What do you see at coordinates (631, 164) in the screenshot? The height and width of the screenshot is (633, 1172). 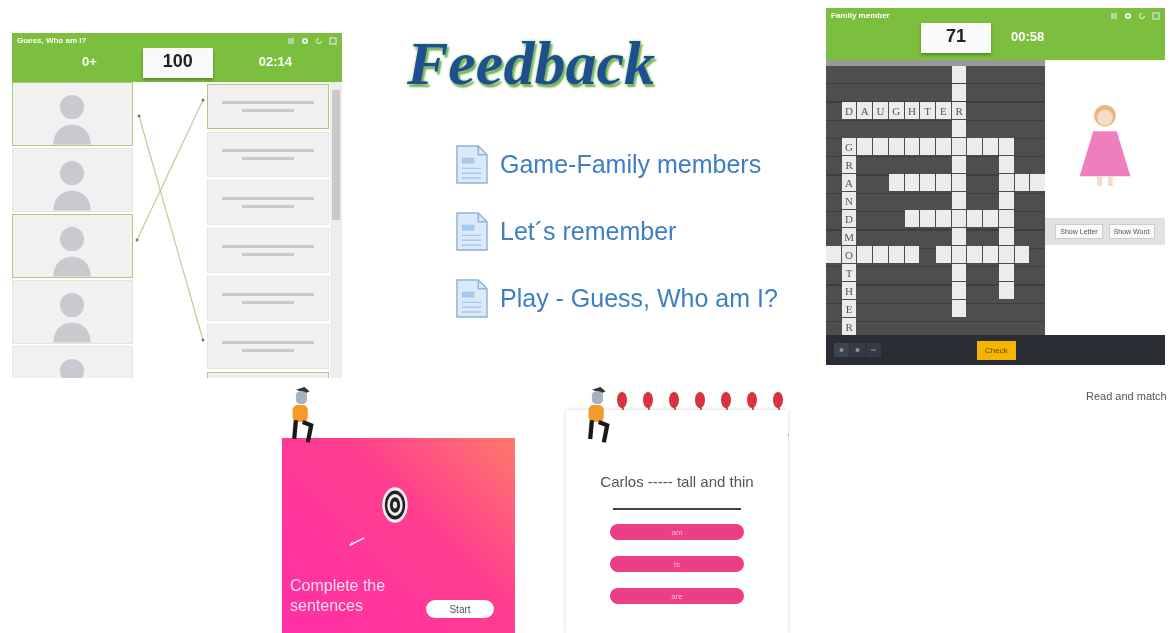 I see `activity-link: Game-Family members` at bounding box center [631, 164].